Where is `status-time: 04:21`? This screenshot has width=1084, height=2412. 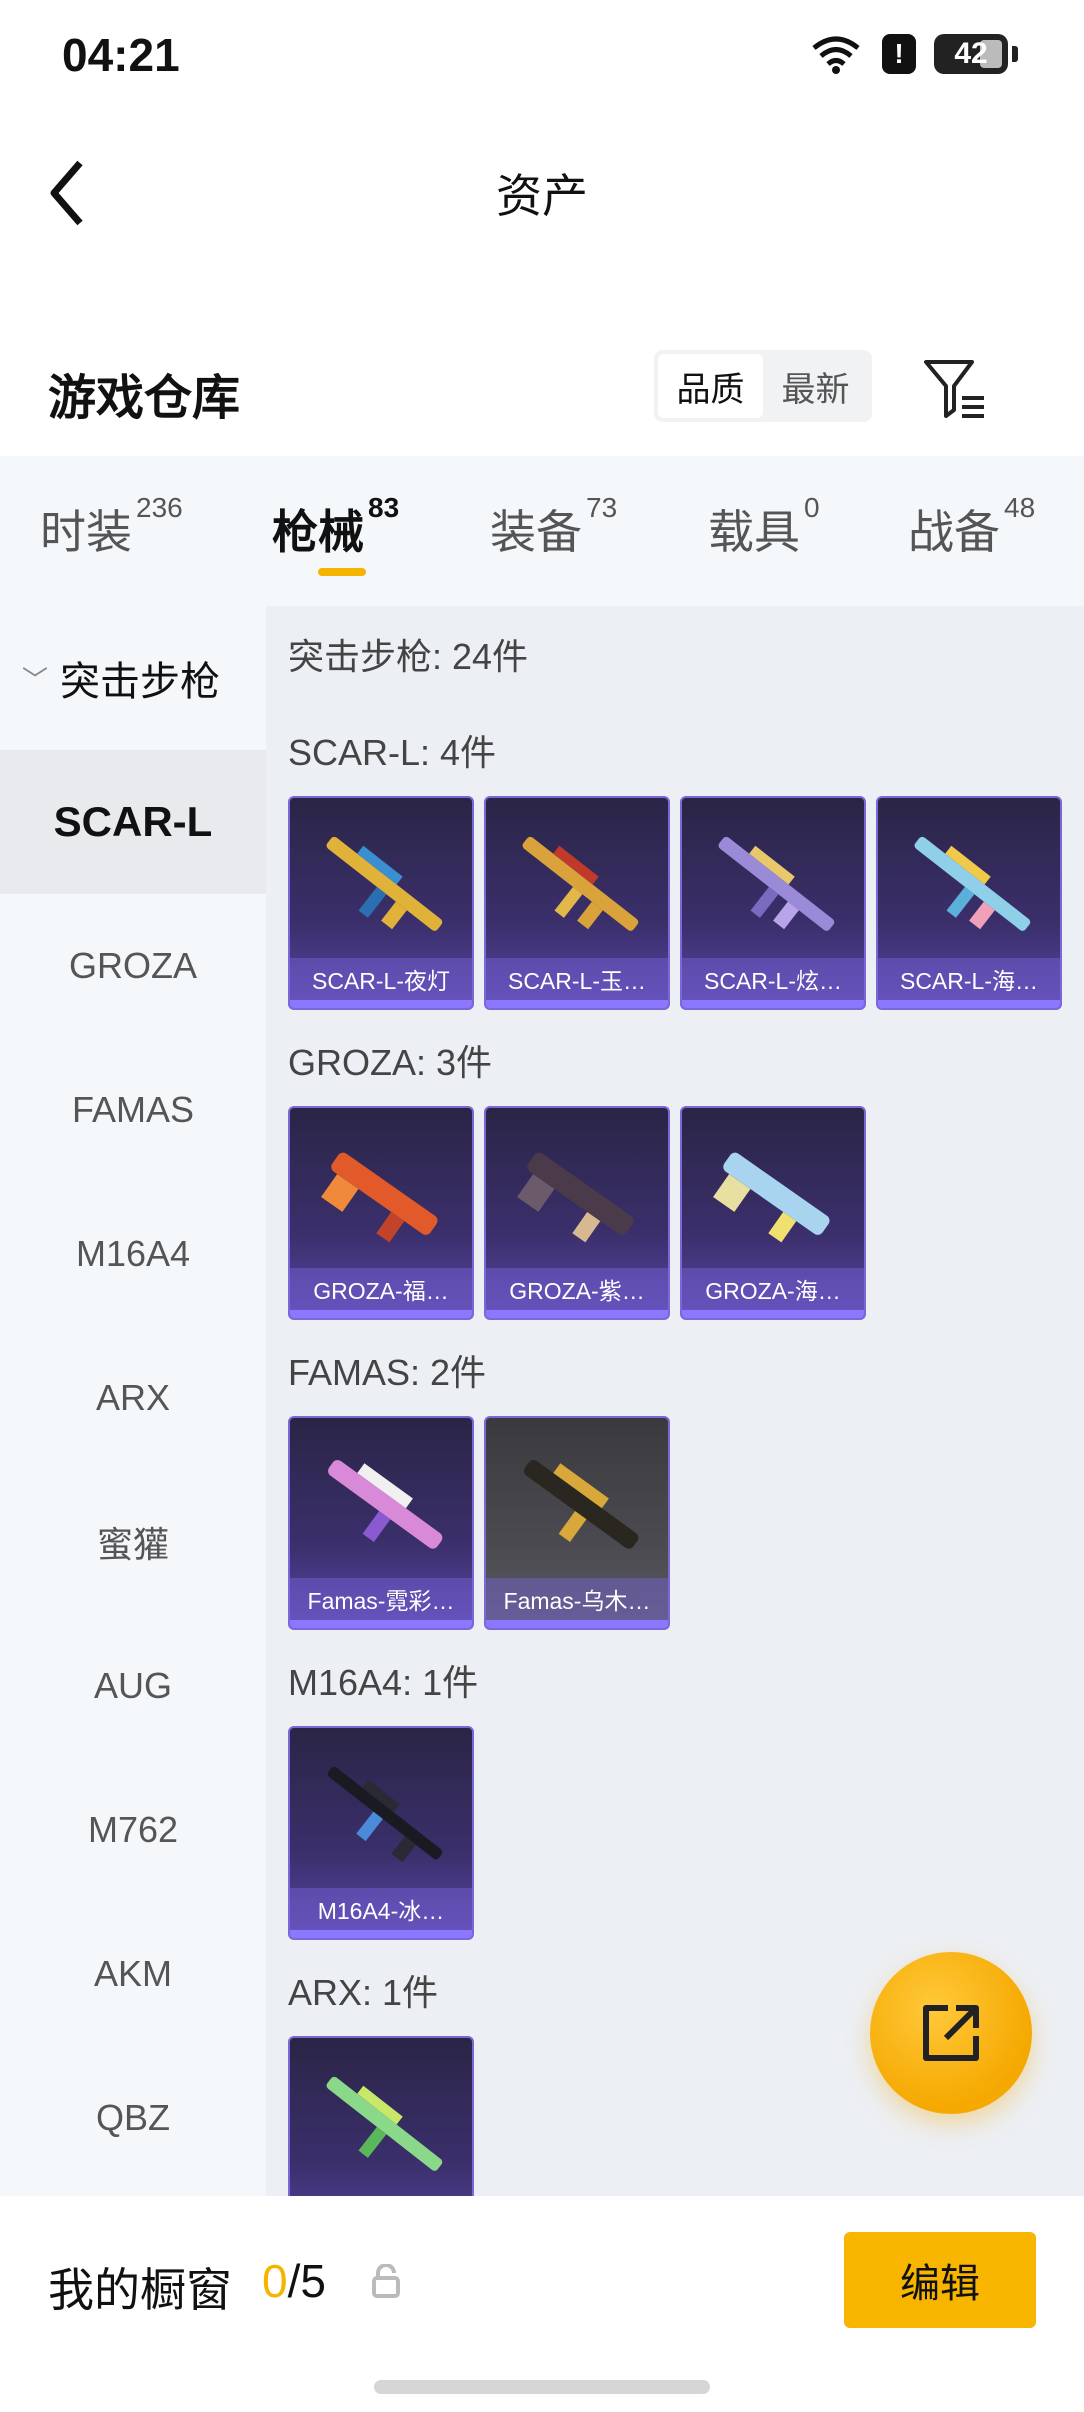
status-time: 04:21 is located at coordinates (121, 55).